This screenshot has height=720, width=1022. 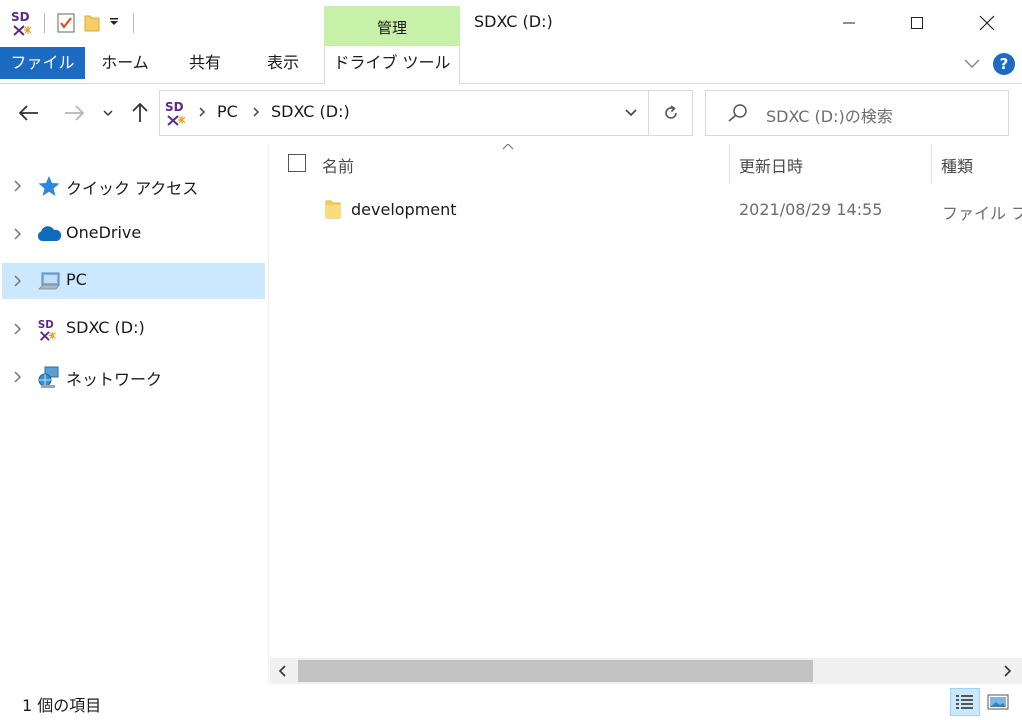 I want to click on navigation-bar: SD PC SDXC (D:) SDXC (D:)の検索, so click(x=511, y=114).